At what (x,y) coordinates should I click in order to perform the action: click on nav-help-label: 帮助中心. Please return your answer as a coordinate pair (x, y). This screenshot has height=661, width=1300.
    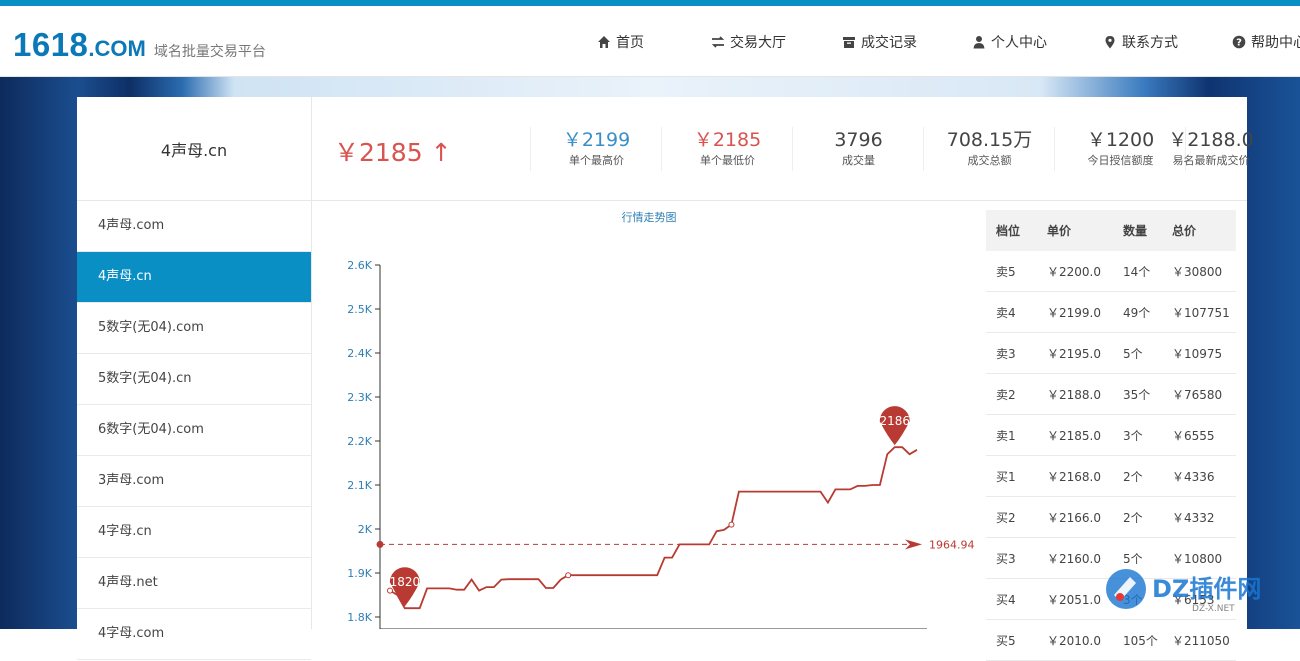
    Looking at the image, I should click on (1275, 43).